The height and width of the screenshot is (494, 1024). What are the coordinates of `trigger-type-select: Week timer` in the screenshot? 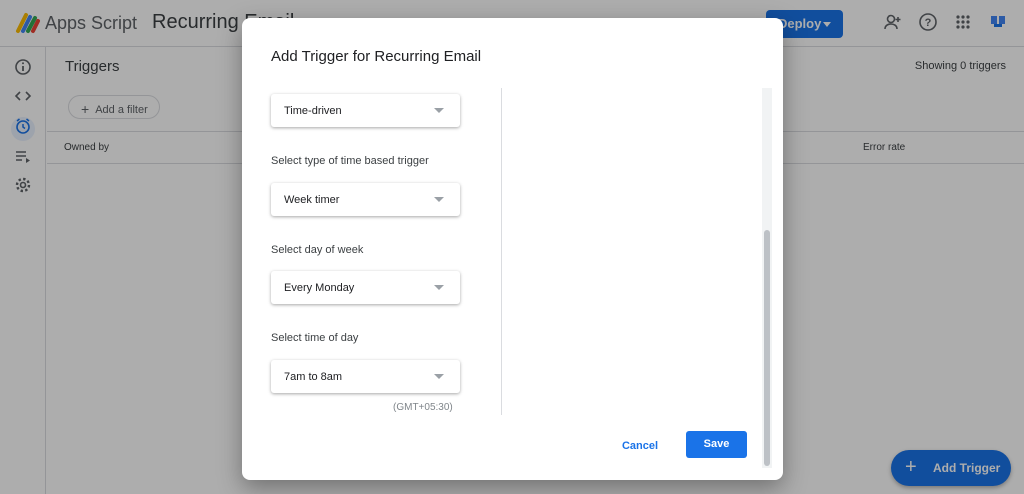 It's located at (365, 199).